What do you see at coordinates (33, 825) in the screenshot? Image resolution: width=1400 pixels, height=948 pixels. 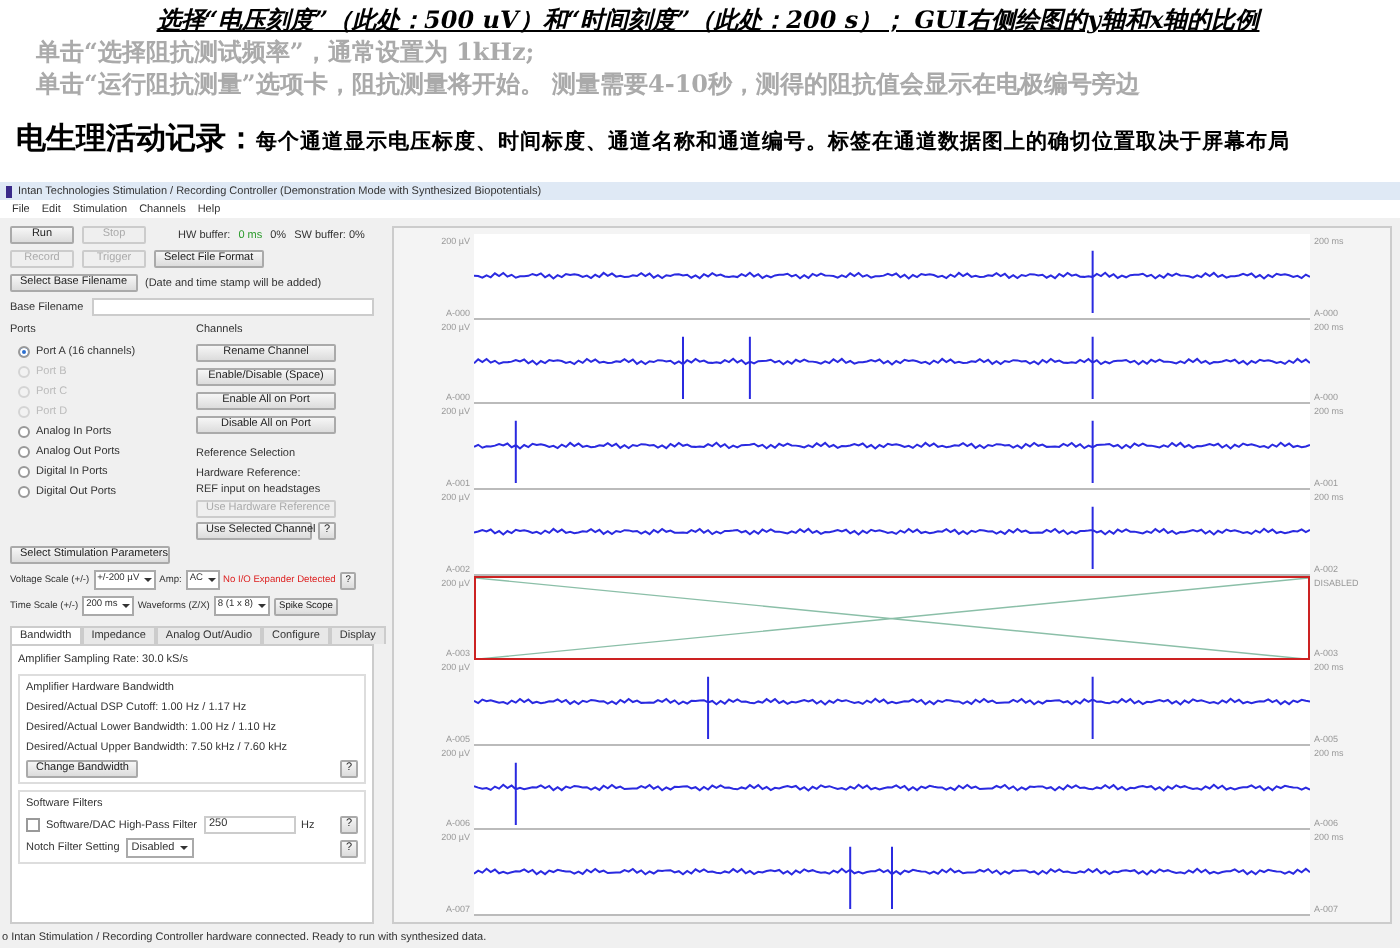 I see `checkbox` at bounding box center [33, 825].